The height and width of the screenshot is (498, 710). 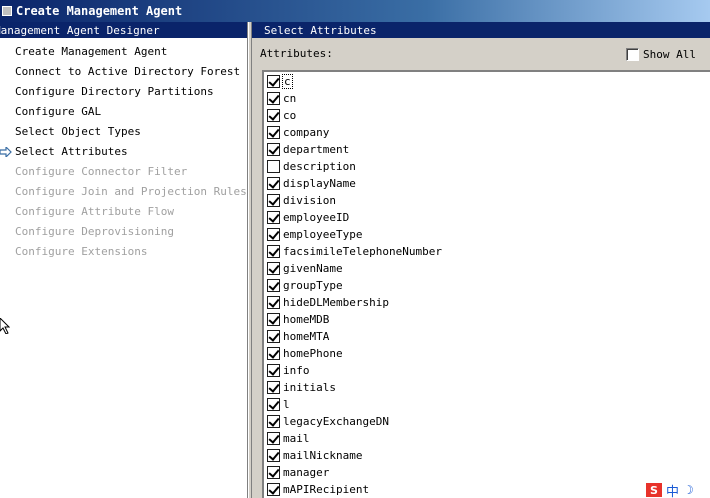 I want to click on attribute-name: description, so click(x=319, y=166).